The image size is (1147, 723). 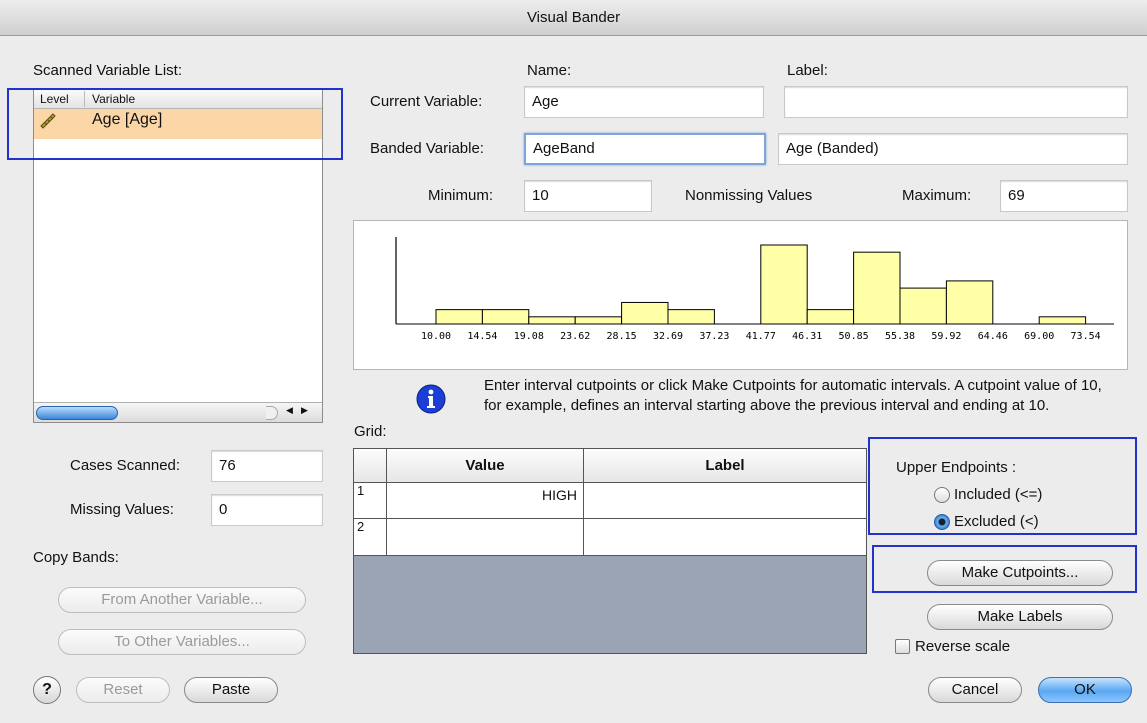 I want to click on grid-row-number: 1, so click(x=370, y=500).